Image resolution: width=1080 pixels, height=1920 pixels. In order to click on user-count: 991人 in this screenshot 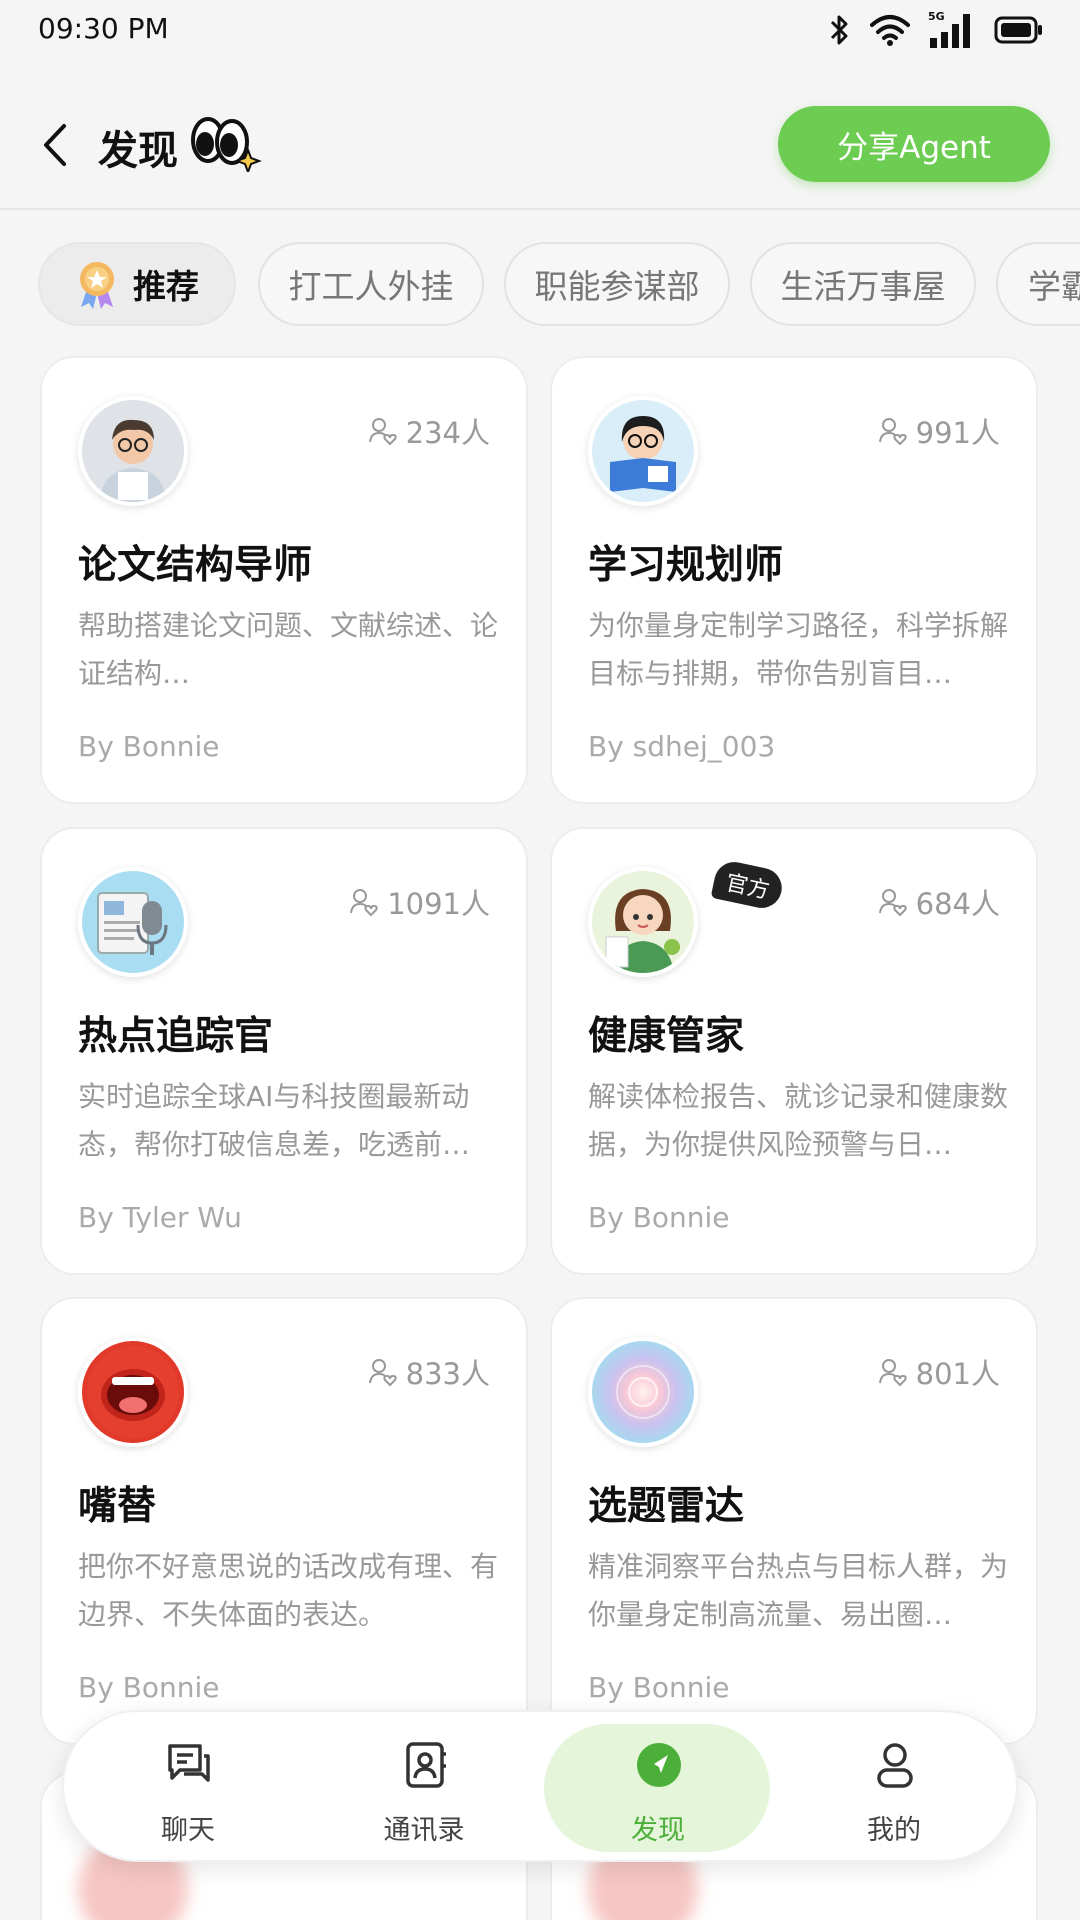, I will do `click(939, 431)`.